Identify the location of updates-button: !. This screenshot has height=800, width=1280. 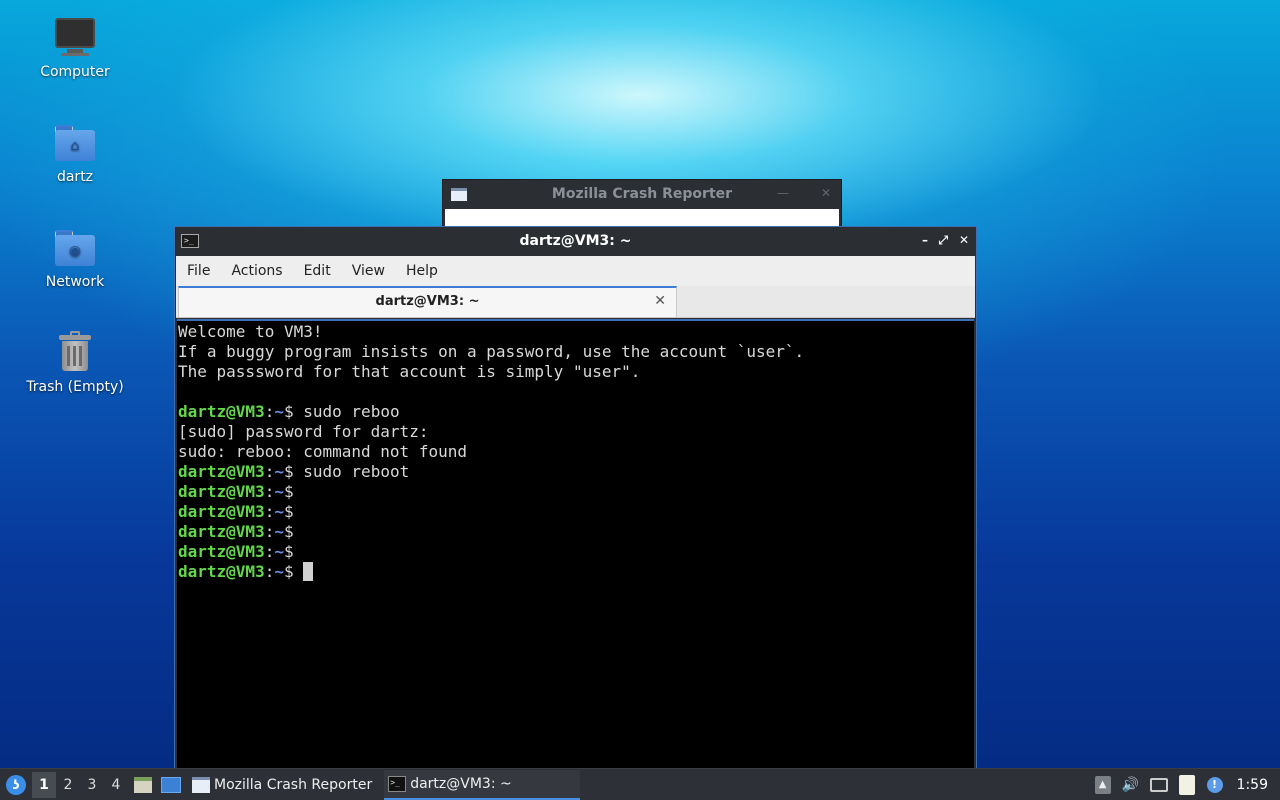
(1215, 785).